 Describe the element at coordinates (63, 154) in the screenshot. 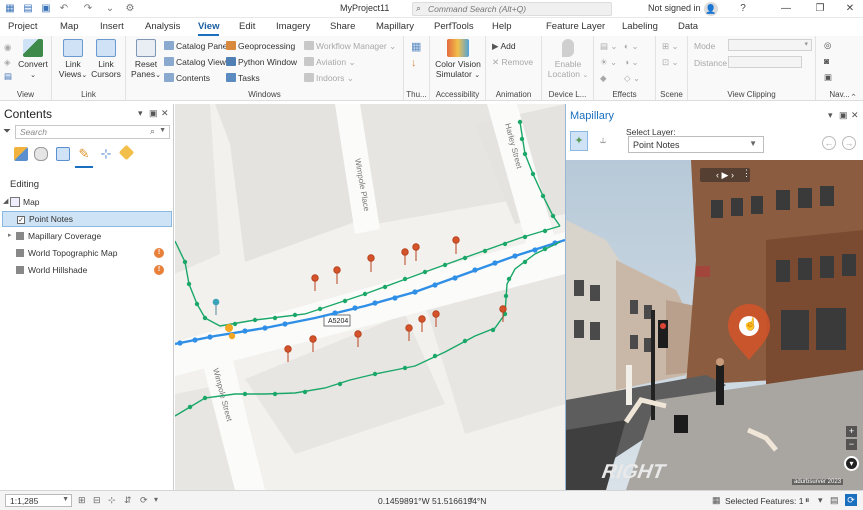

I see `list-by-selection-icon` at that location.